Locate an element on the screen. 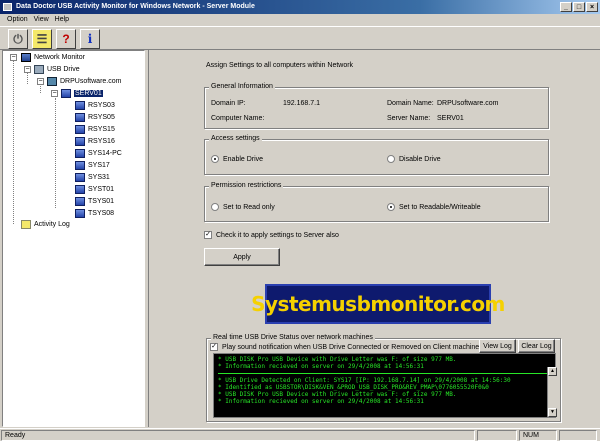 The height and width of the screenshot is (441, 600). disable-drive-radio: Disable Drive is located at coordinates (414, 159).